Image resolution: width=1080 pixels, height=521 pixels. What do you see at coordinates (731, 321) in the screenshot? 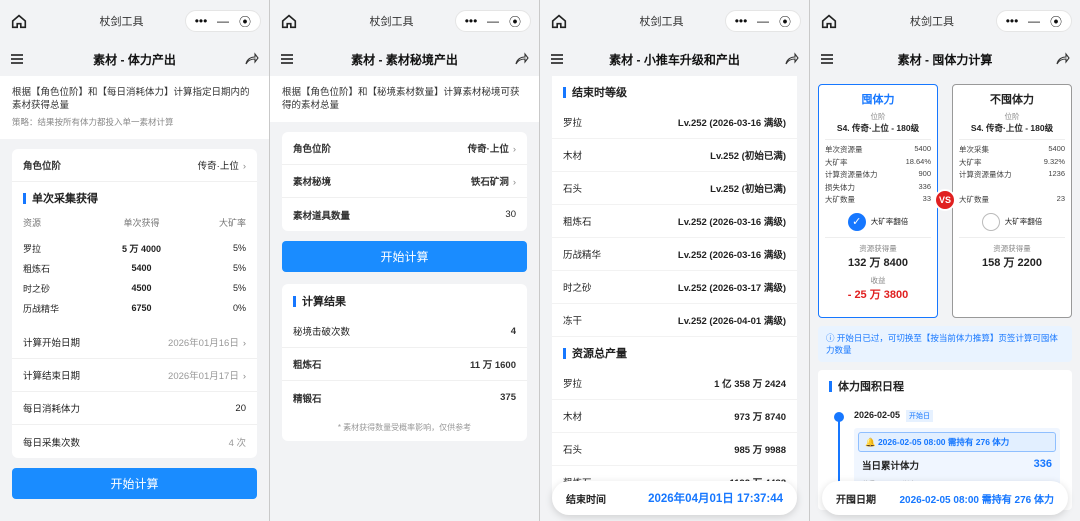
I see `item-value: Lv.252 (2026-04-01 满级)` at bounding box center [731, 321].